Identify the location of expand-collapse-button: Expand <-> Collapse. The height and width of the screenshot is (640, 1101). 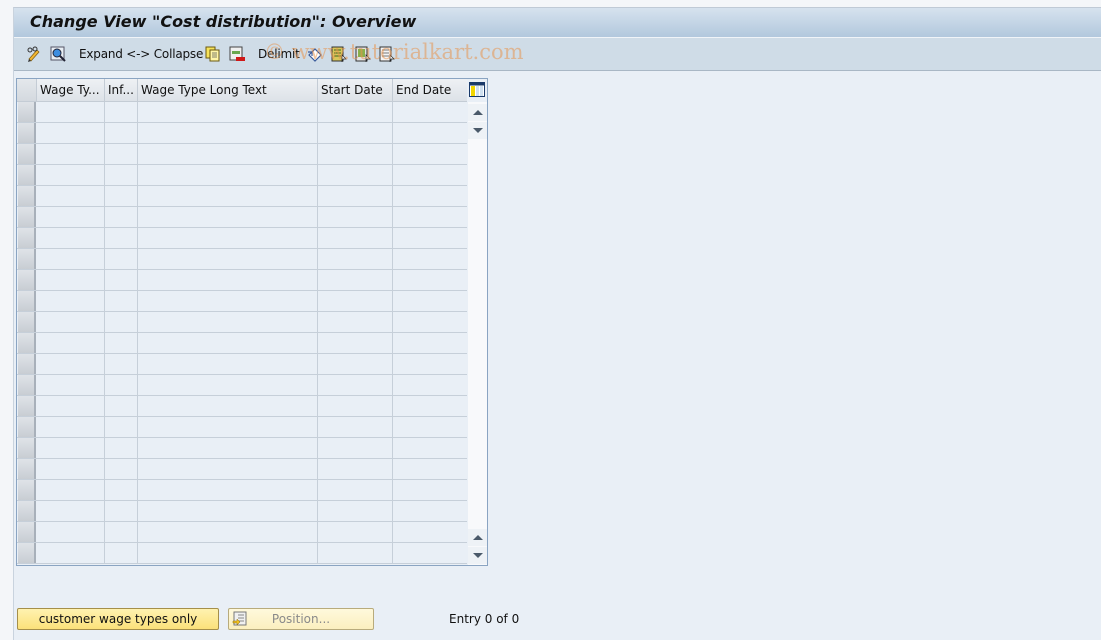
(141, 54).